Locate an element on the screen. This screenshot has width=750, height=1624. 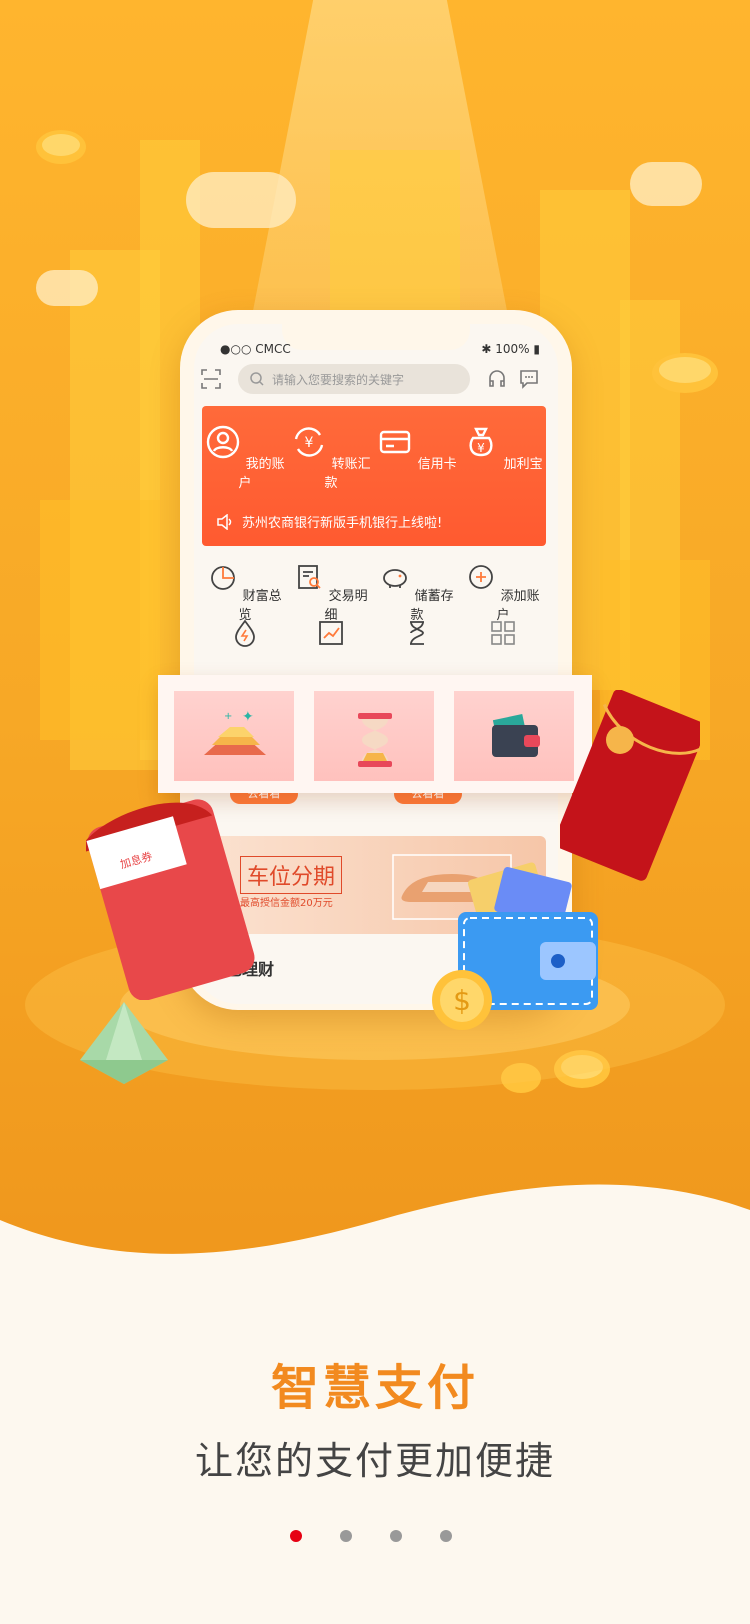
bolt-drop-icon is located at coordinates (245, 633).